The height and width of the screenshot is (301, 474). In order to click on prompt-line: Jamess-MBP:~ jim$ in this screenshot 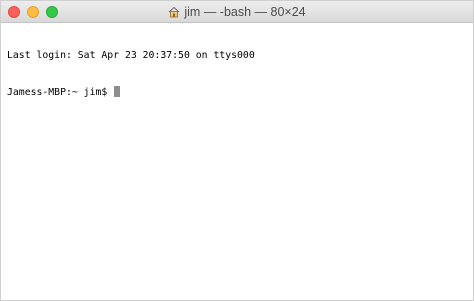, I will do `click(237, 92)`.